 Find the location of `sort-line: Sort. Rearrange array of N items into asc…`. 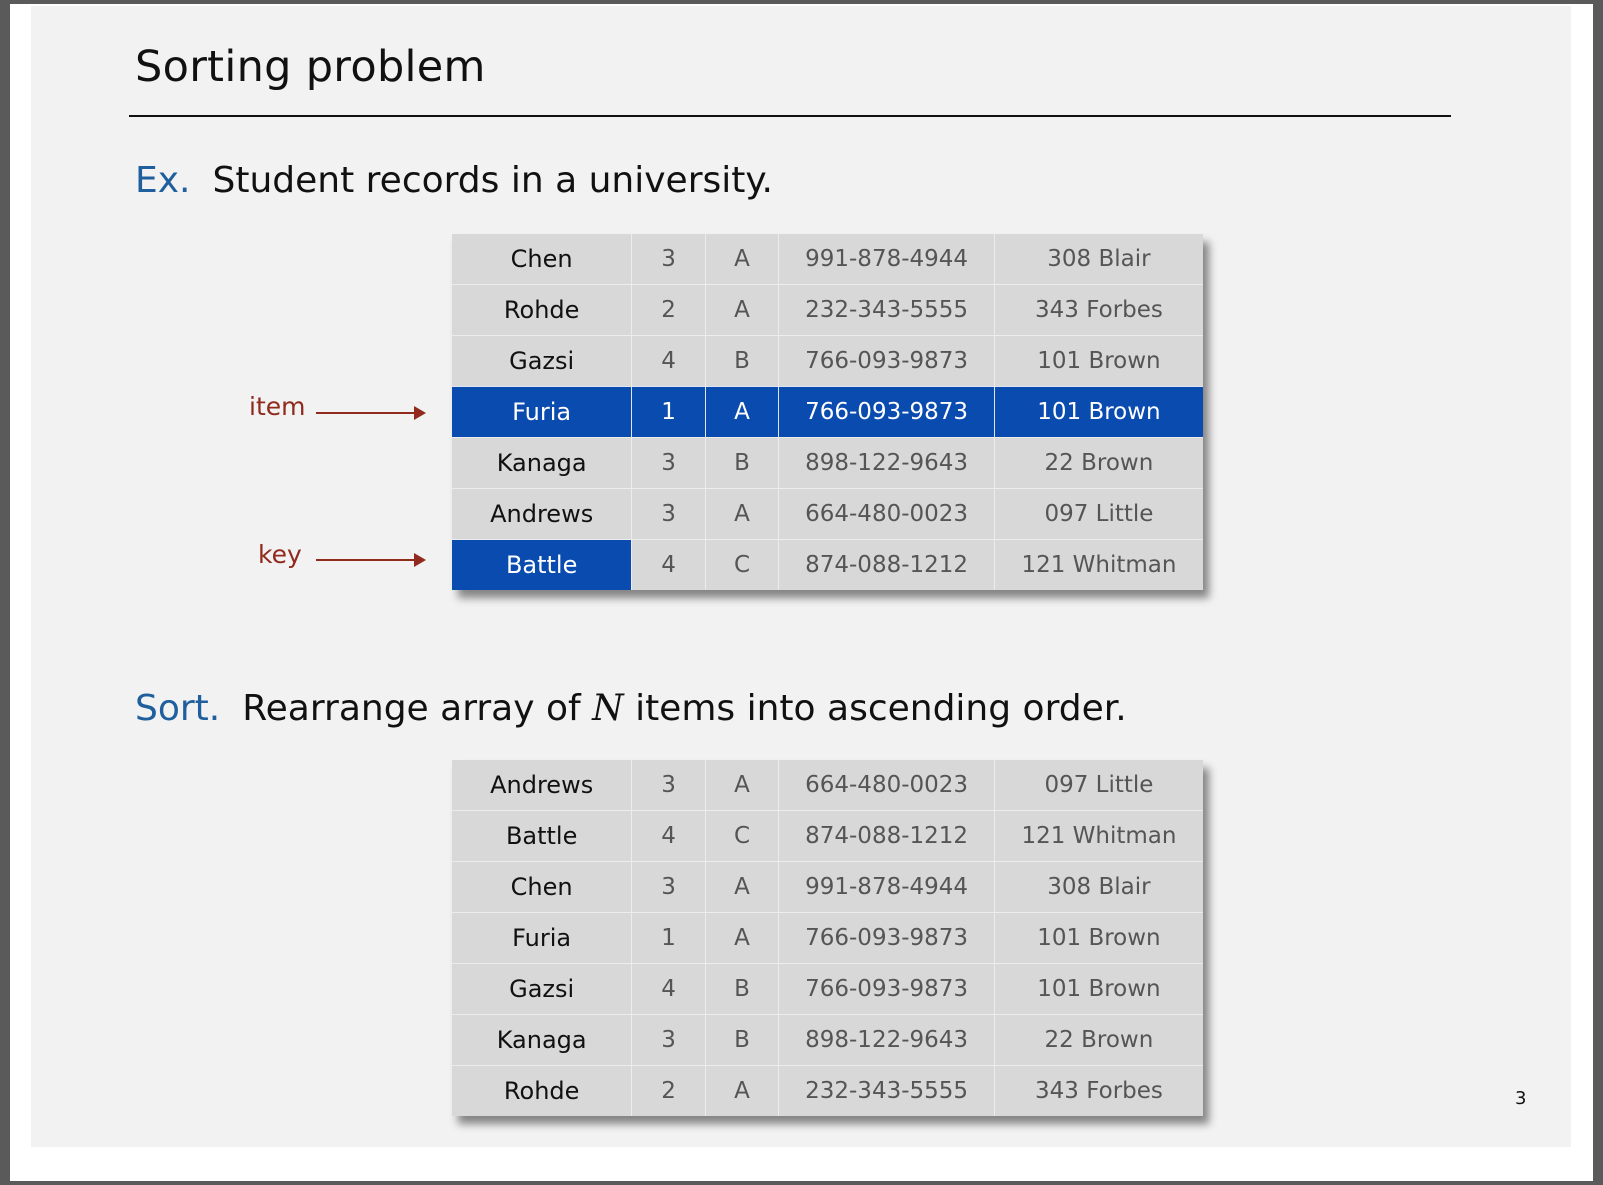

sort-line: Sort. Rearrange array of N items into asc… is located at coordinates (631, 708).